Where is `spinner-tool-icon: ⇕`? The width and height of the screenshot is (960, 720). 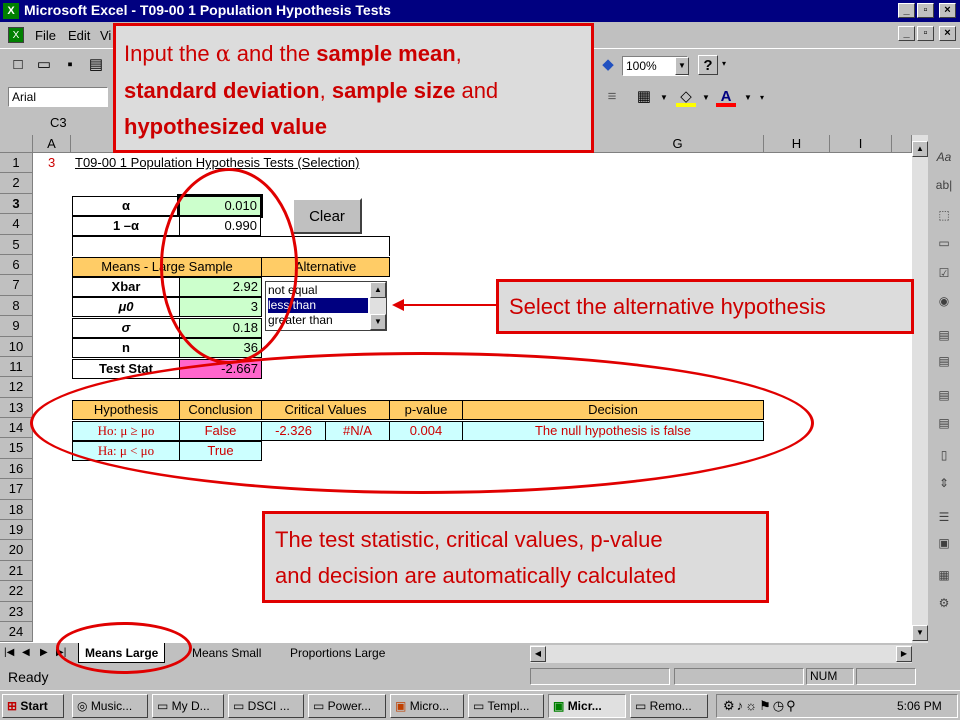
spinner-tool-icon: ⇕ is located at coordinates (944, 483).